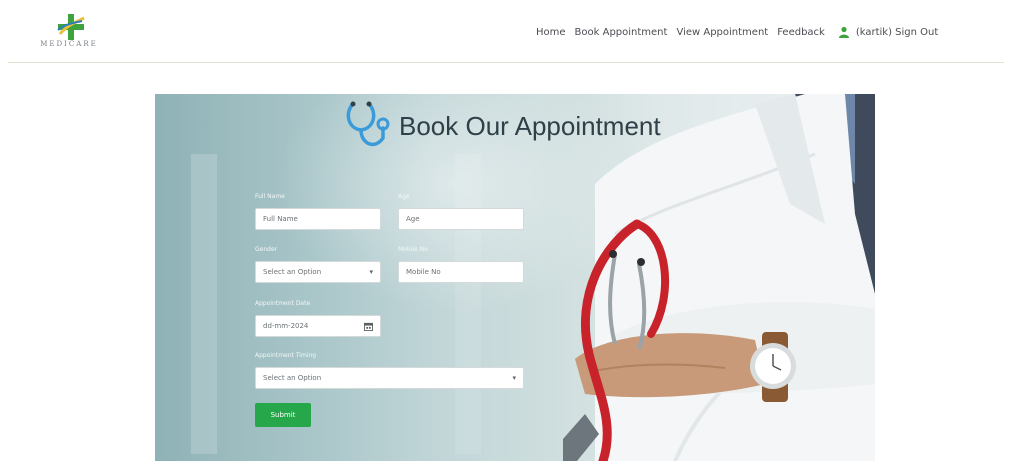 Image resolution: width=1009 pixels, height=461 pixels. Describe the element at coordinates (621, 32) in the screenshot. I see `nav-book-appointment-link: Book Appointment` at that location.